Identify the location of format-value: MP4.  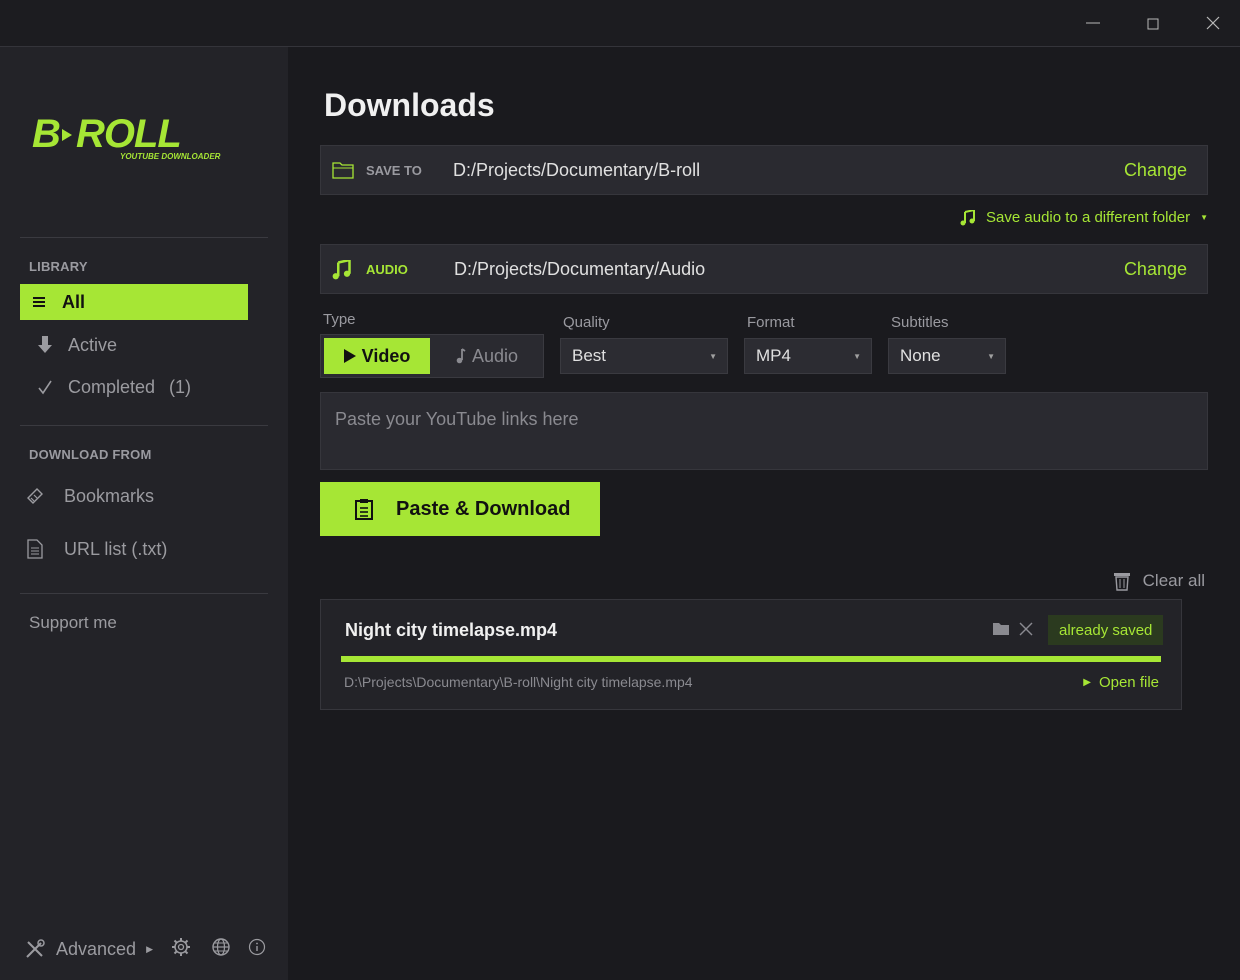
(773, 355).